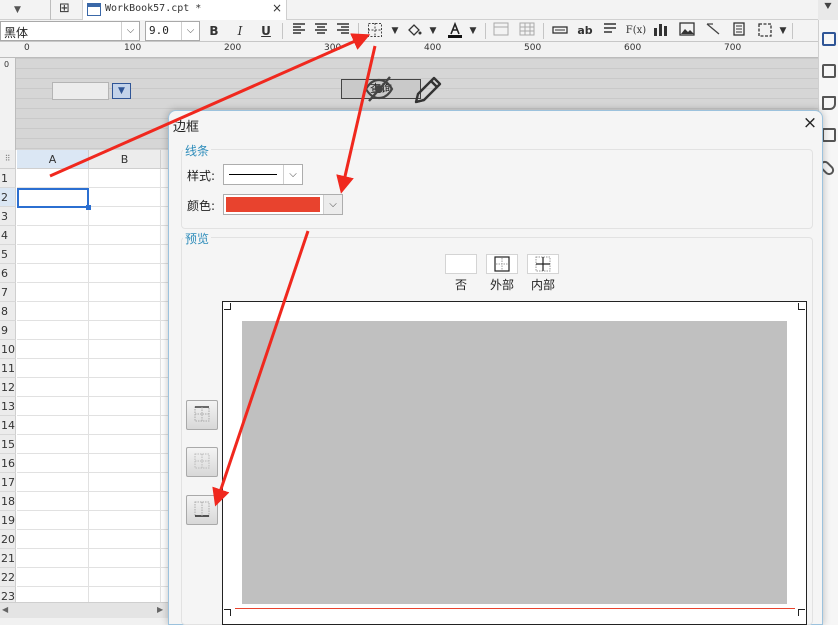 This screenshot has height=625, width=838. I want to click on row-header: 1, so click(8, 178).